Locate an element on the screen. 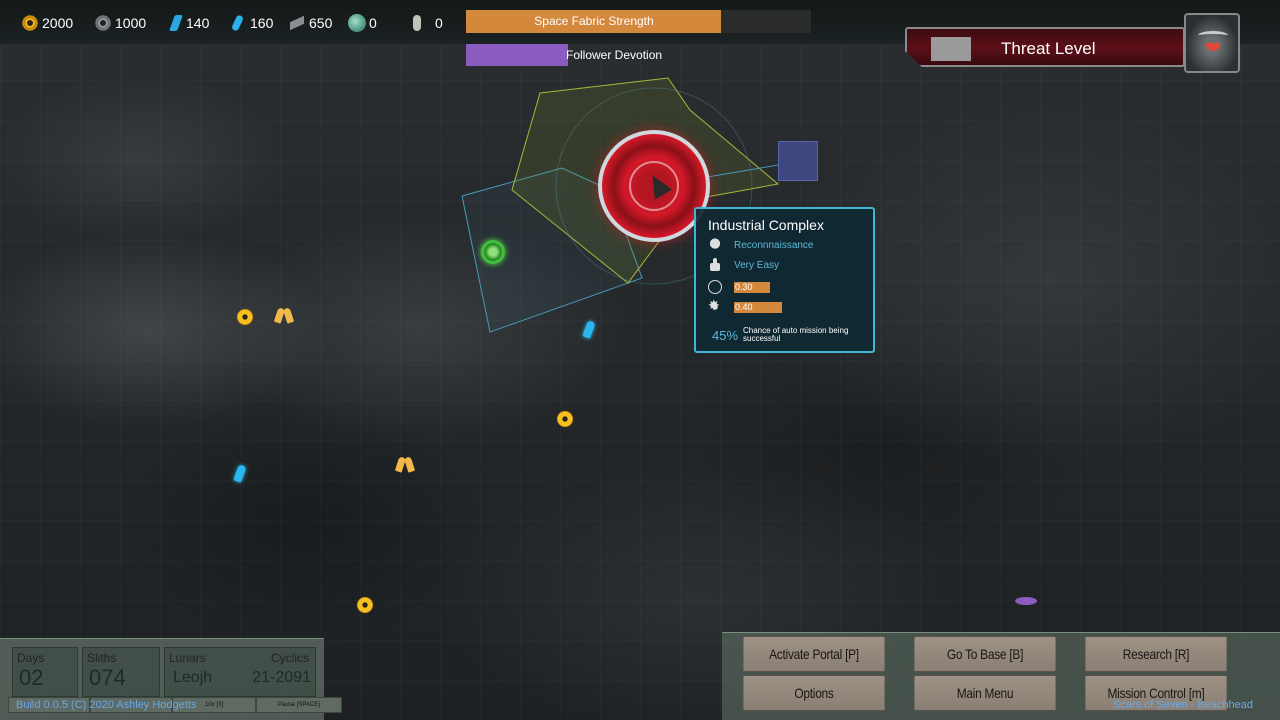  sliths-box: Sliths 074 is located at coordinates (121, 672).